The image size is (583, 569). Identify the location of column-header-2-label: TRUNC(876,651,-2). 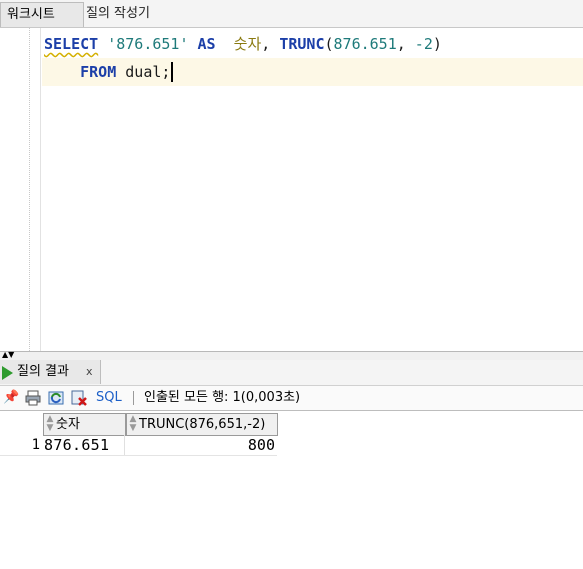
(202, 424).